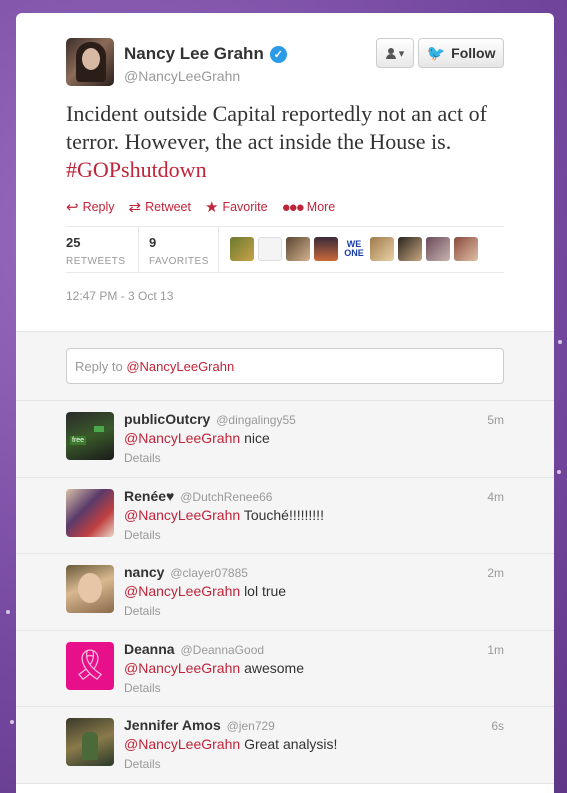 The height and width of the screenshot is (793, 567). Describe the element at coordinates (390, 53) in the screenshot. I see `person-icon` at that location.